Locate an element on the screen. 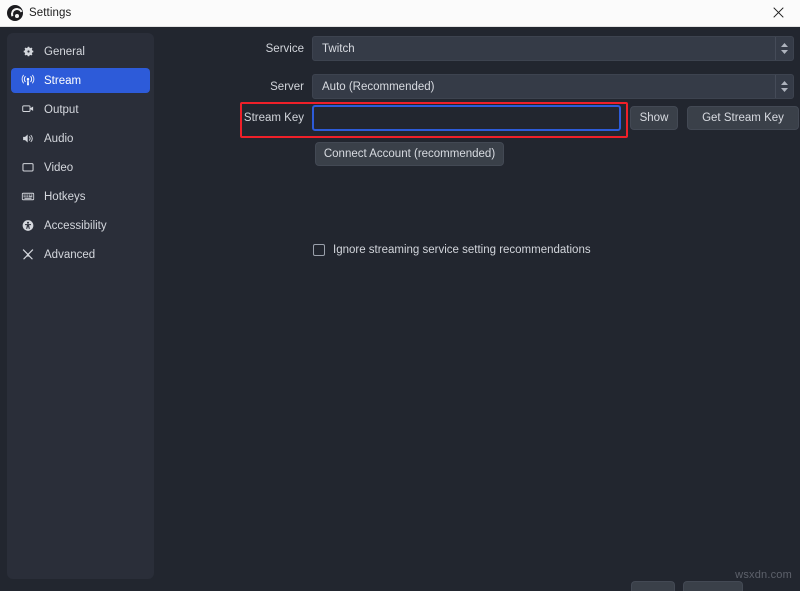 The width and height of the screenshot is (800, 591). sidebar-item-video: Video is located at coordinates (80, 167).